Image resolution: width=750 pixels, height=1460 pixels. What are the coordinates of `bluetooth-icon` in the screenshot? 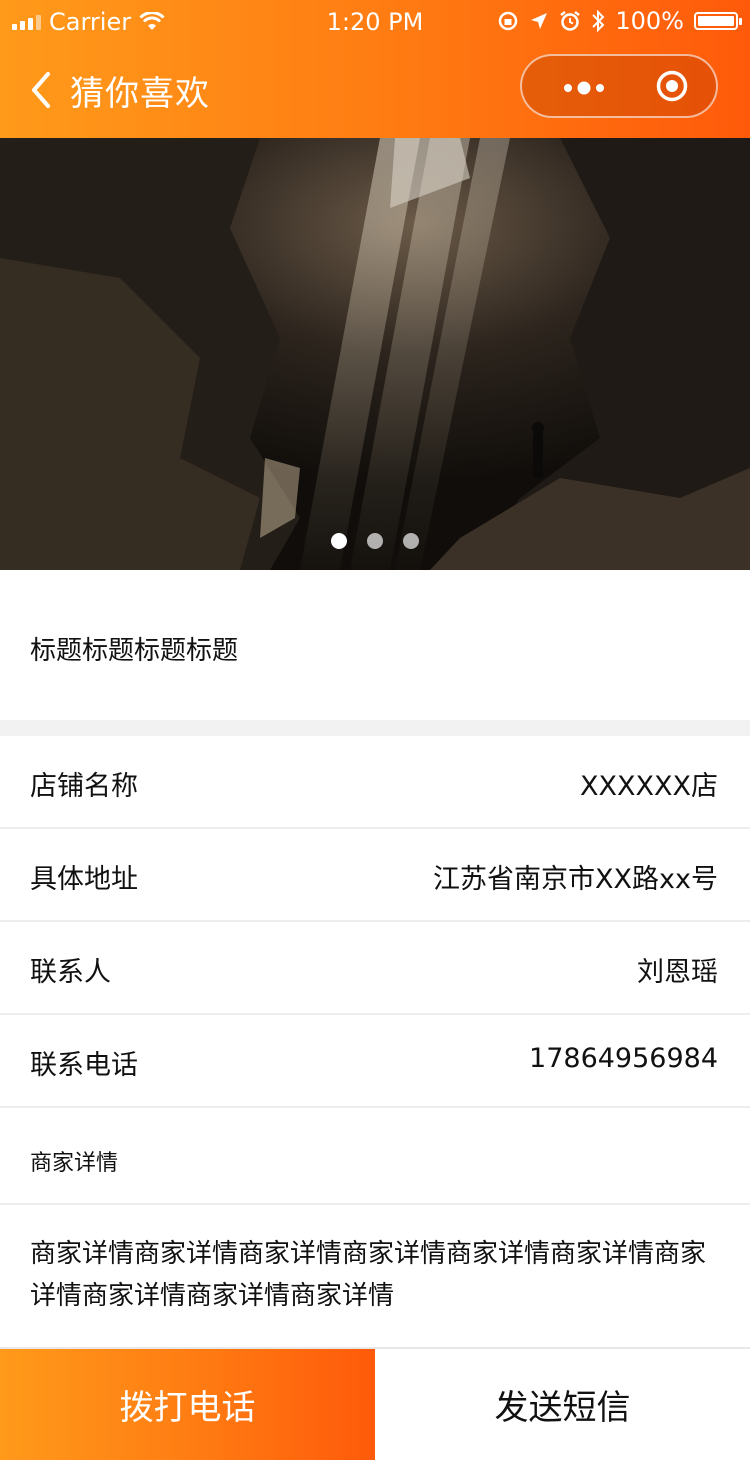 It's located at (598, 21).